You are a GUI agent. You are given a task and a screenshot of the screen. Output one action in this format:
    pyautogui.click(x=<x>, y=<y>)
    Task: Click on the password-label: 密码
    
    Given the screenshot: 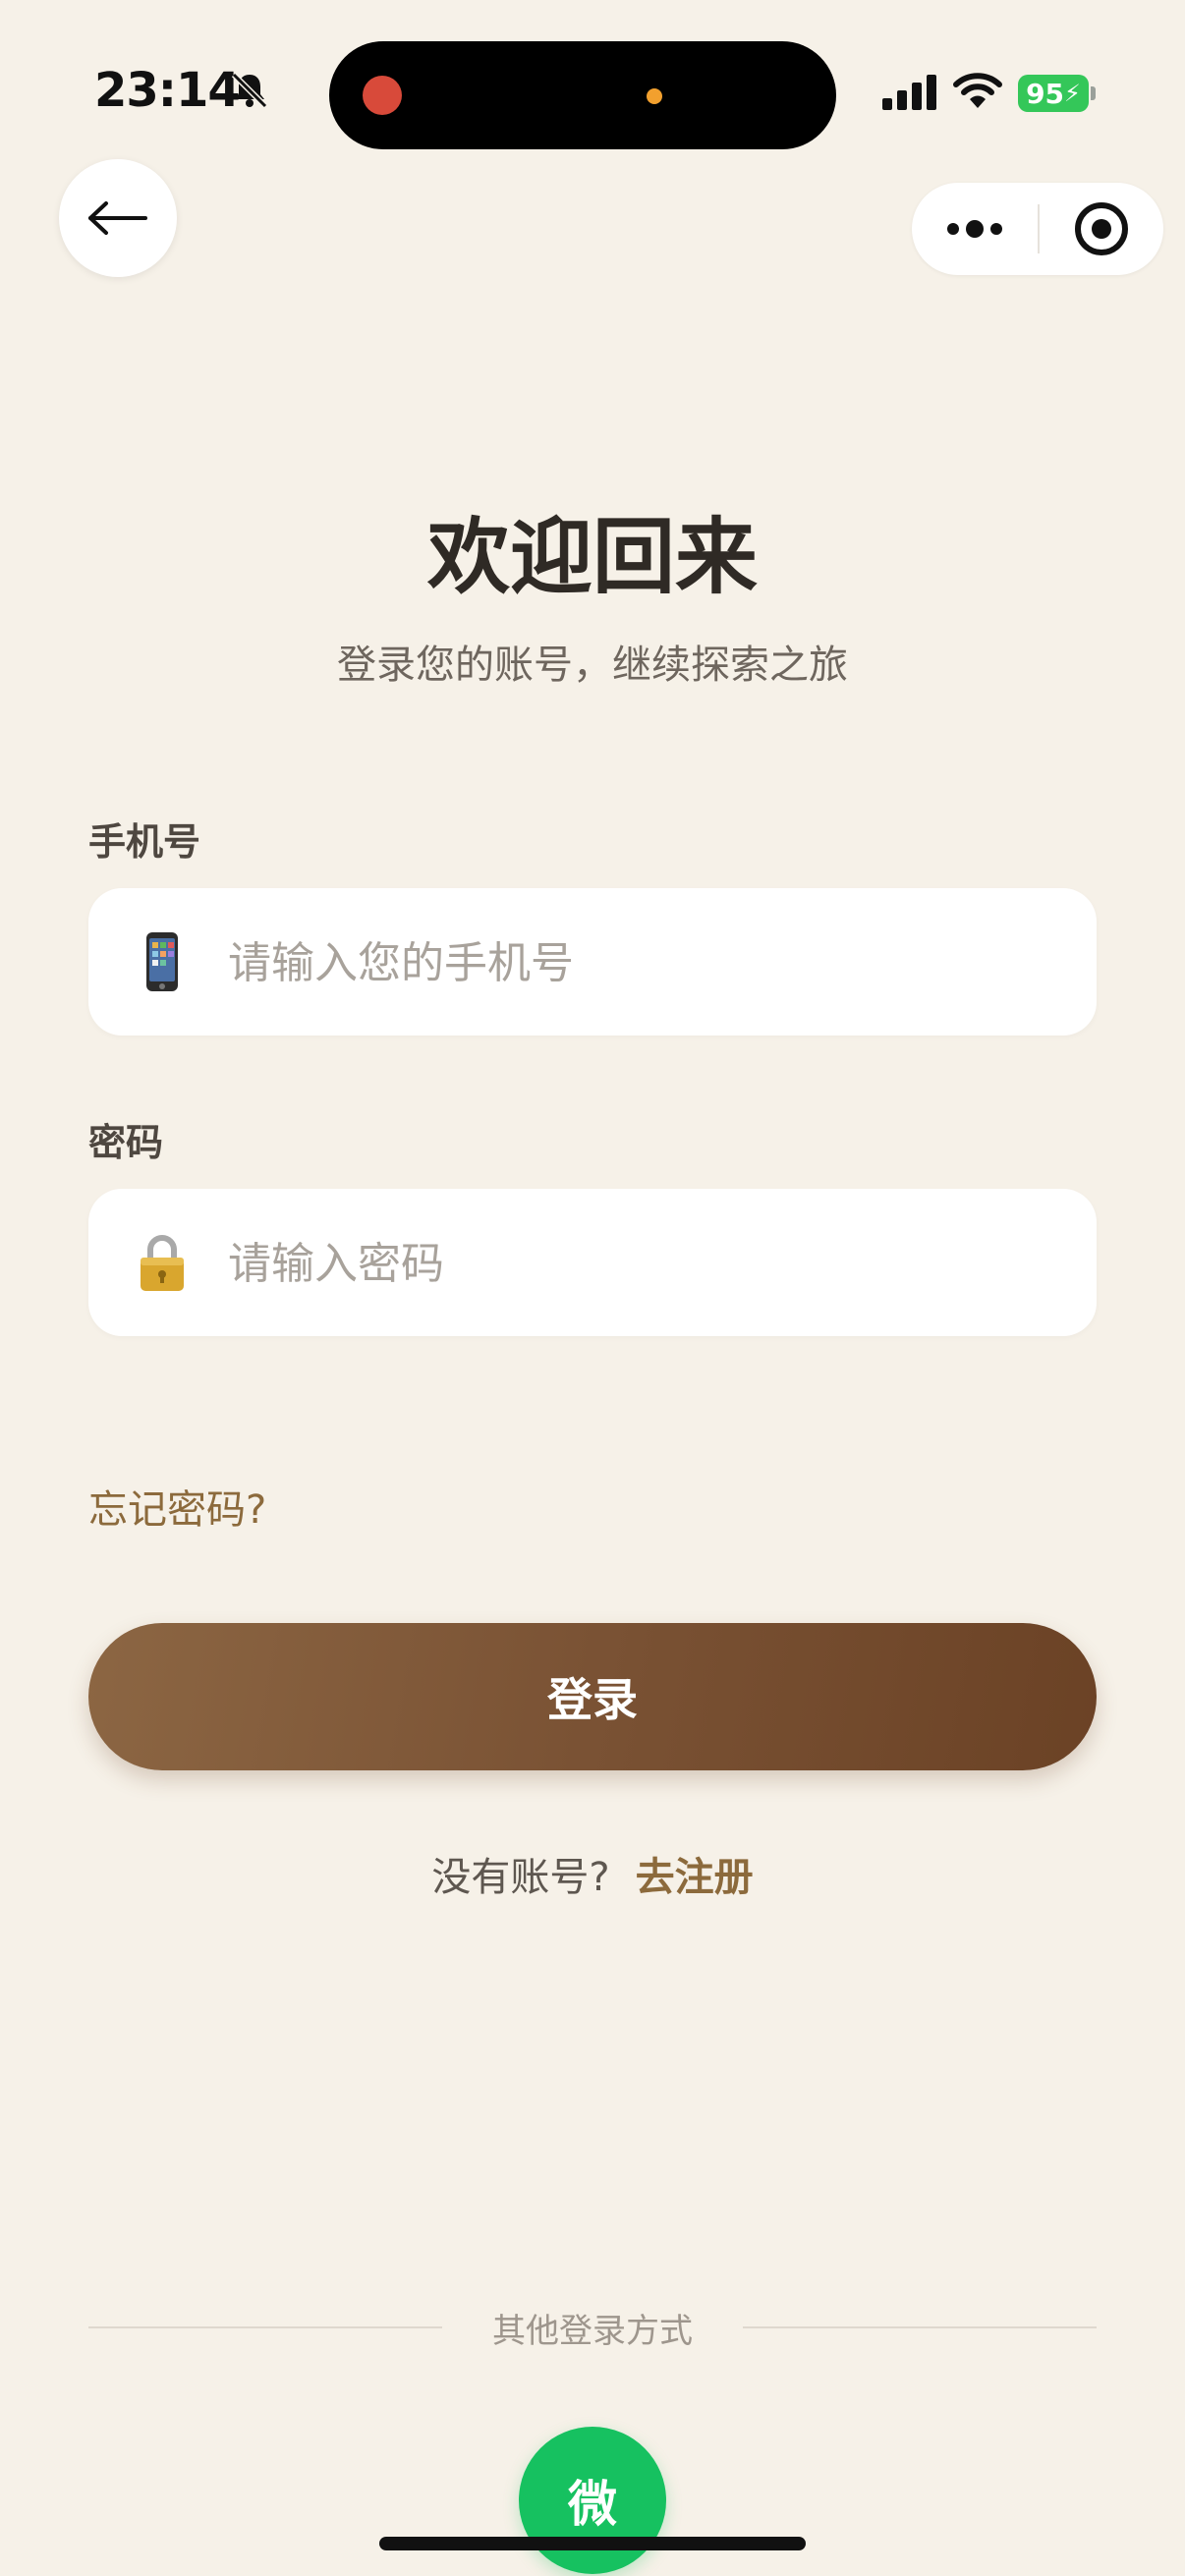 What is the action you would take?
    pyautogui.click(x=126, y=1142)
    